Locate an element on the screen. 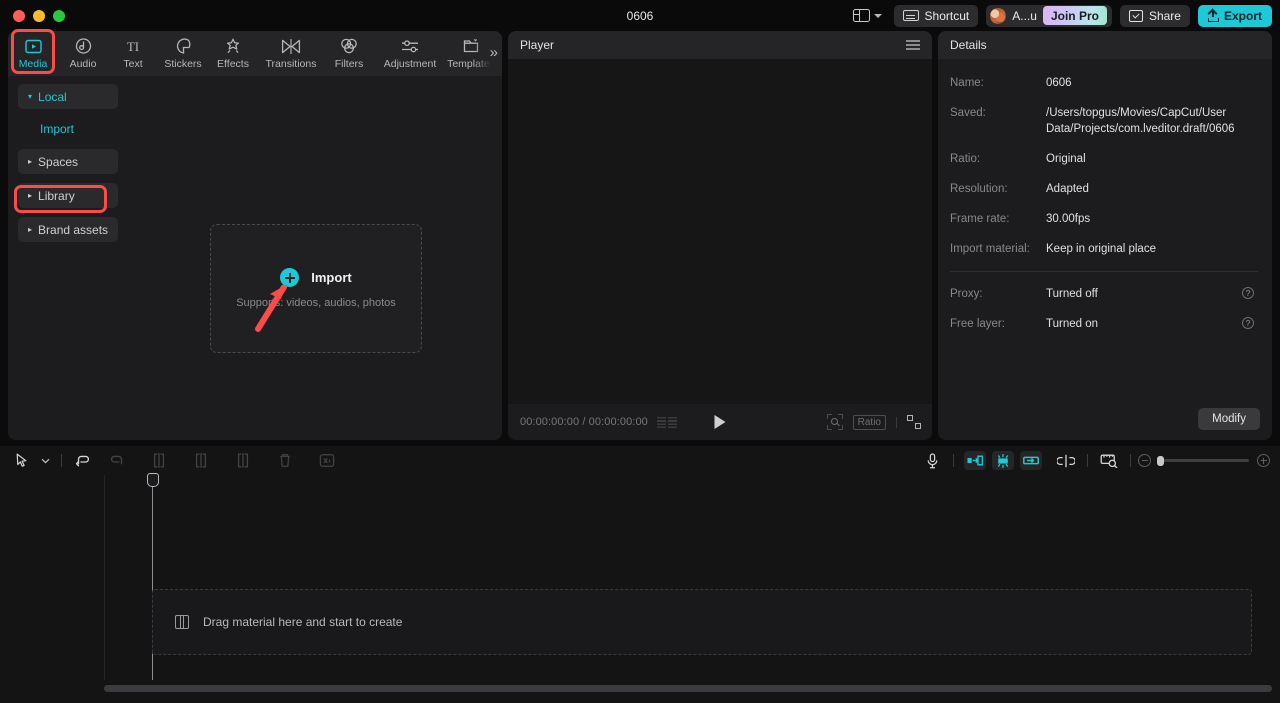 This screenshot has width=1280, height=703. playhead-handle is located at coordinates (152, 480).